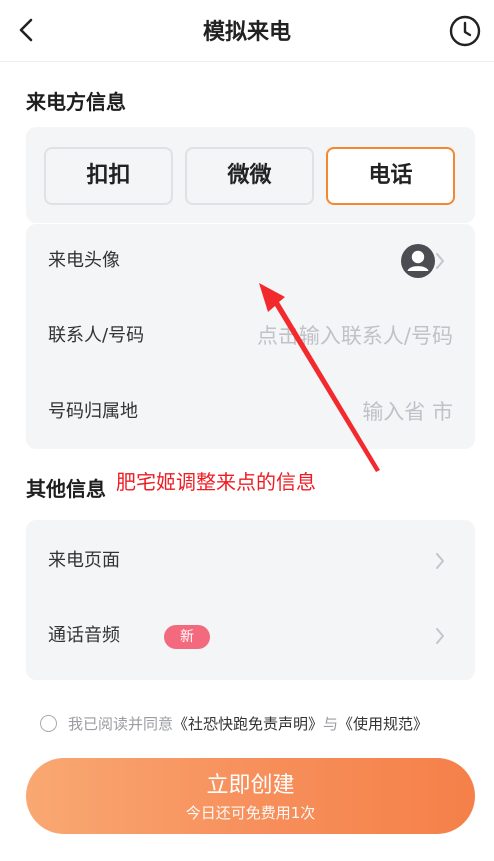 This screenshot has height=861, width=494. What do you see at coordinates (331, 724) in the screenshot?
I see `agreement-middle: 与` at bounding box center [331, 724].